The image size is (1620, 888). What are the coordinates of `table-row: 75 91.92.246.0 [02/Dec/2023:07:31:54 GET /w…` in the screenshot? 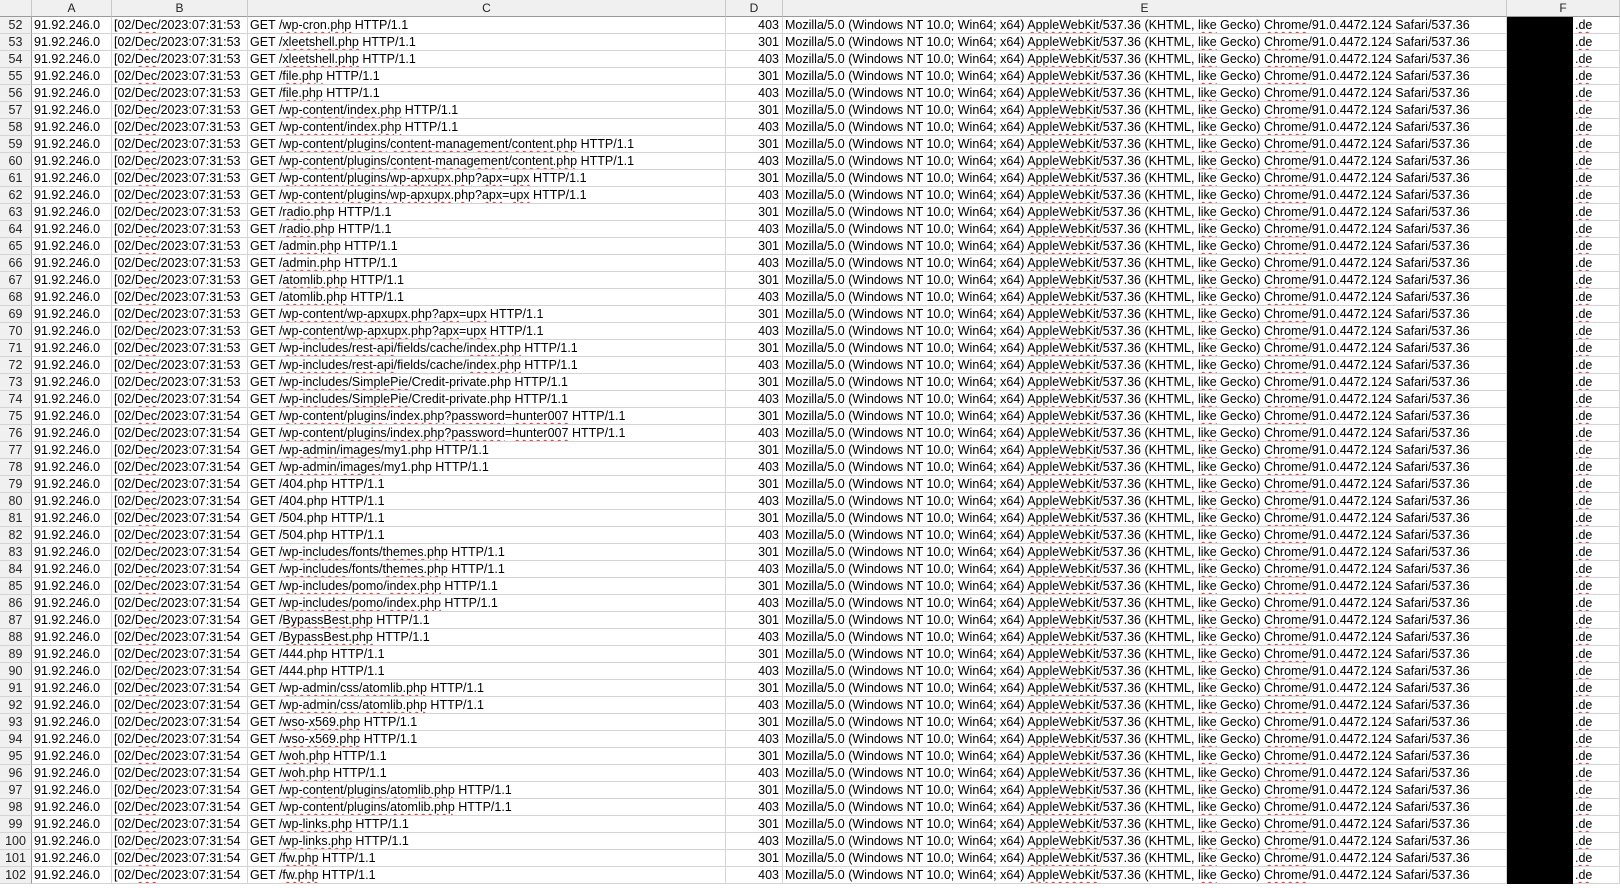 It's located at (810, 416).